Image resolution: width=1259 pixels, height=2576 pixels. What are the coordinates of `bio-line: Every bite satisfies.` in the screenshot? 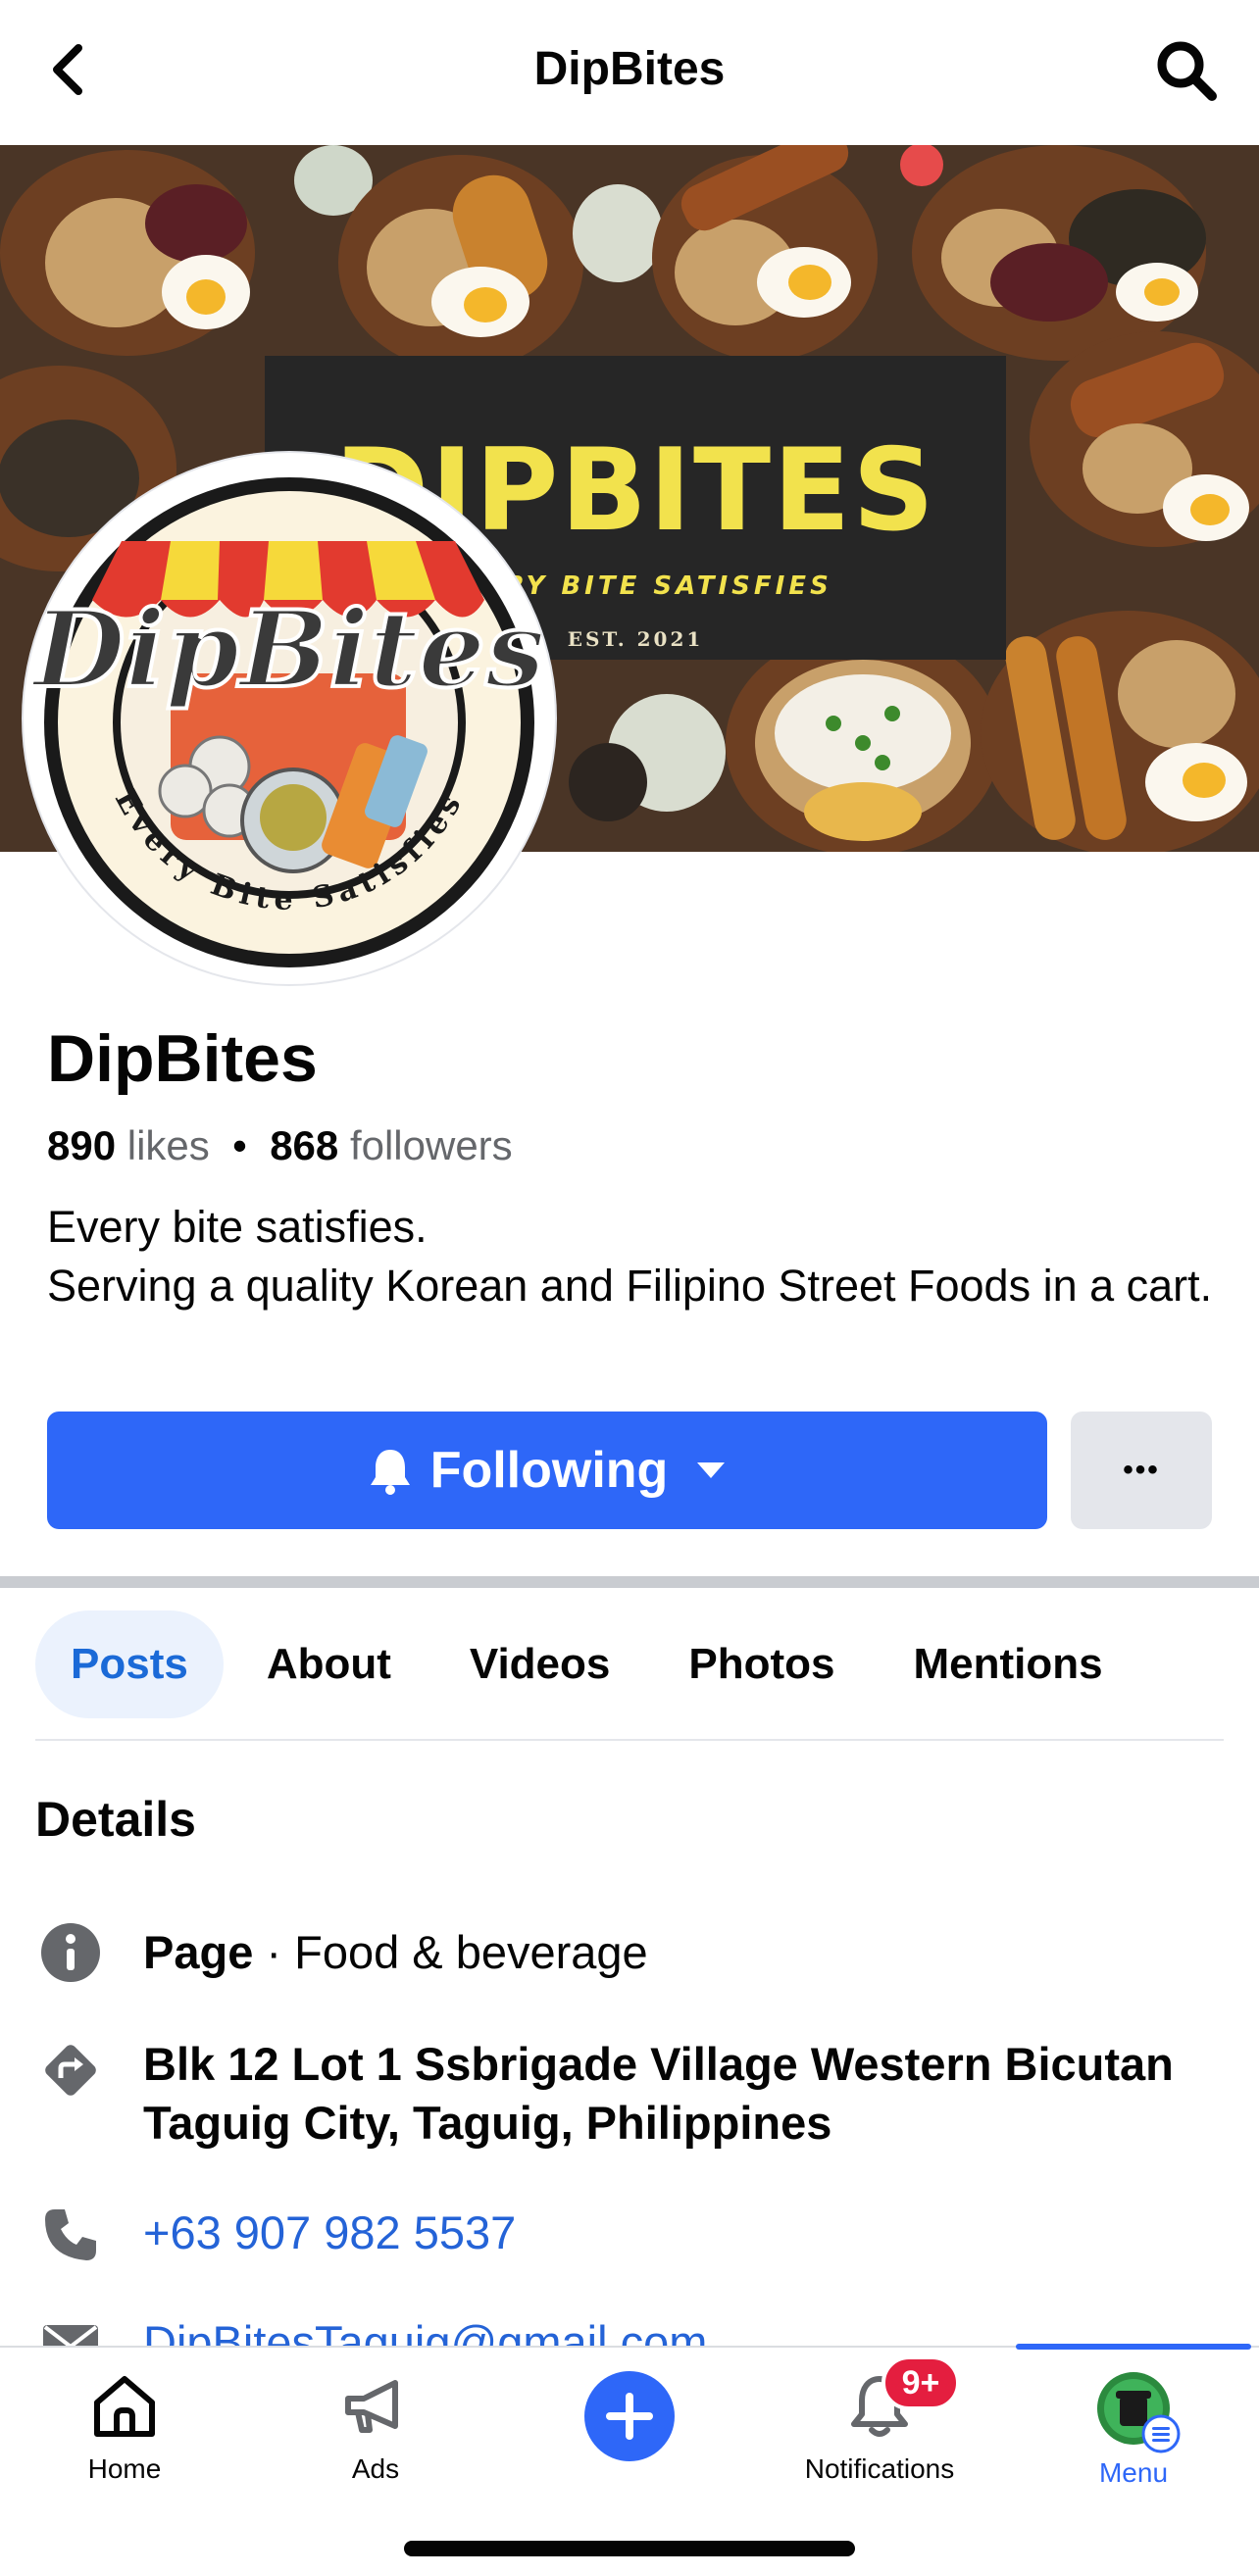 It's located at (237, 1227).